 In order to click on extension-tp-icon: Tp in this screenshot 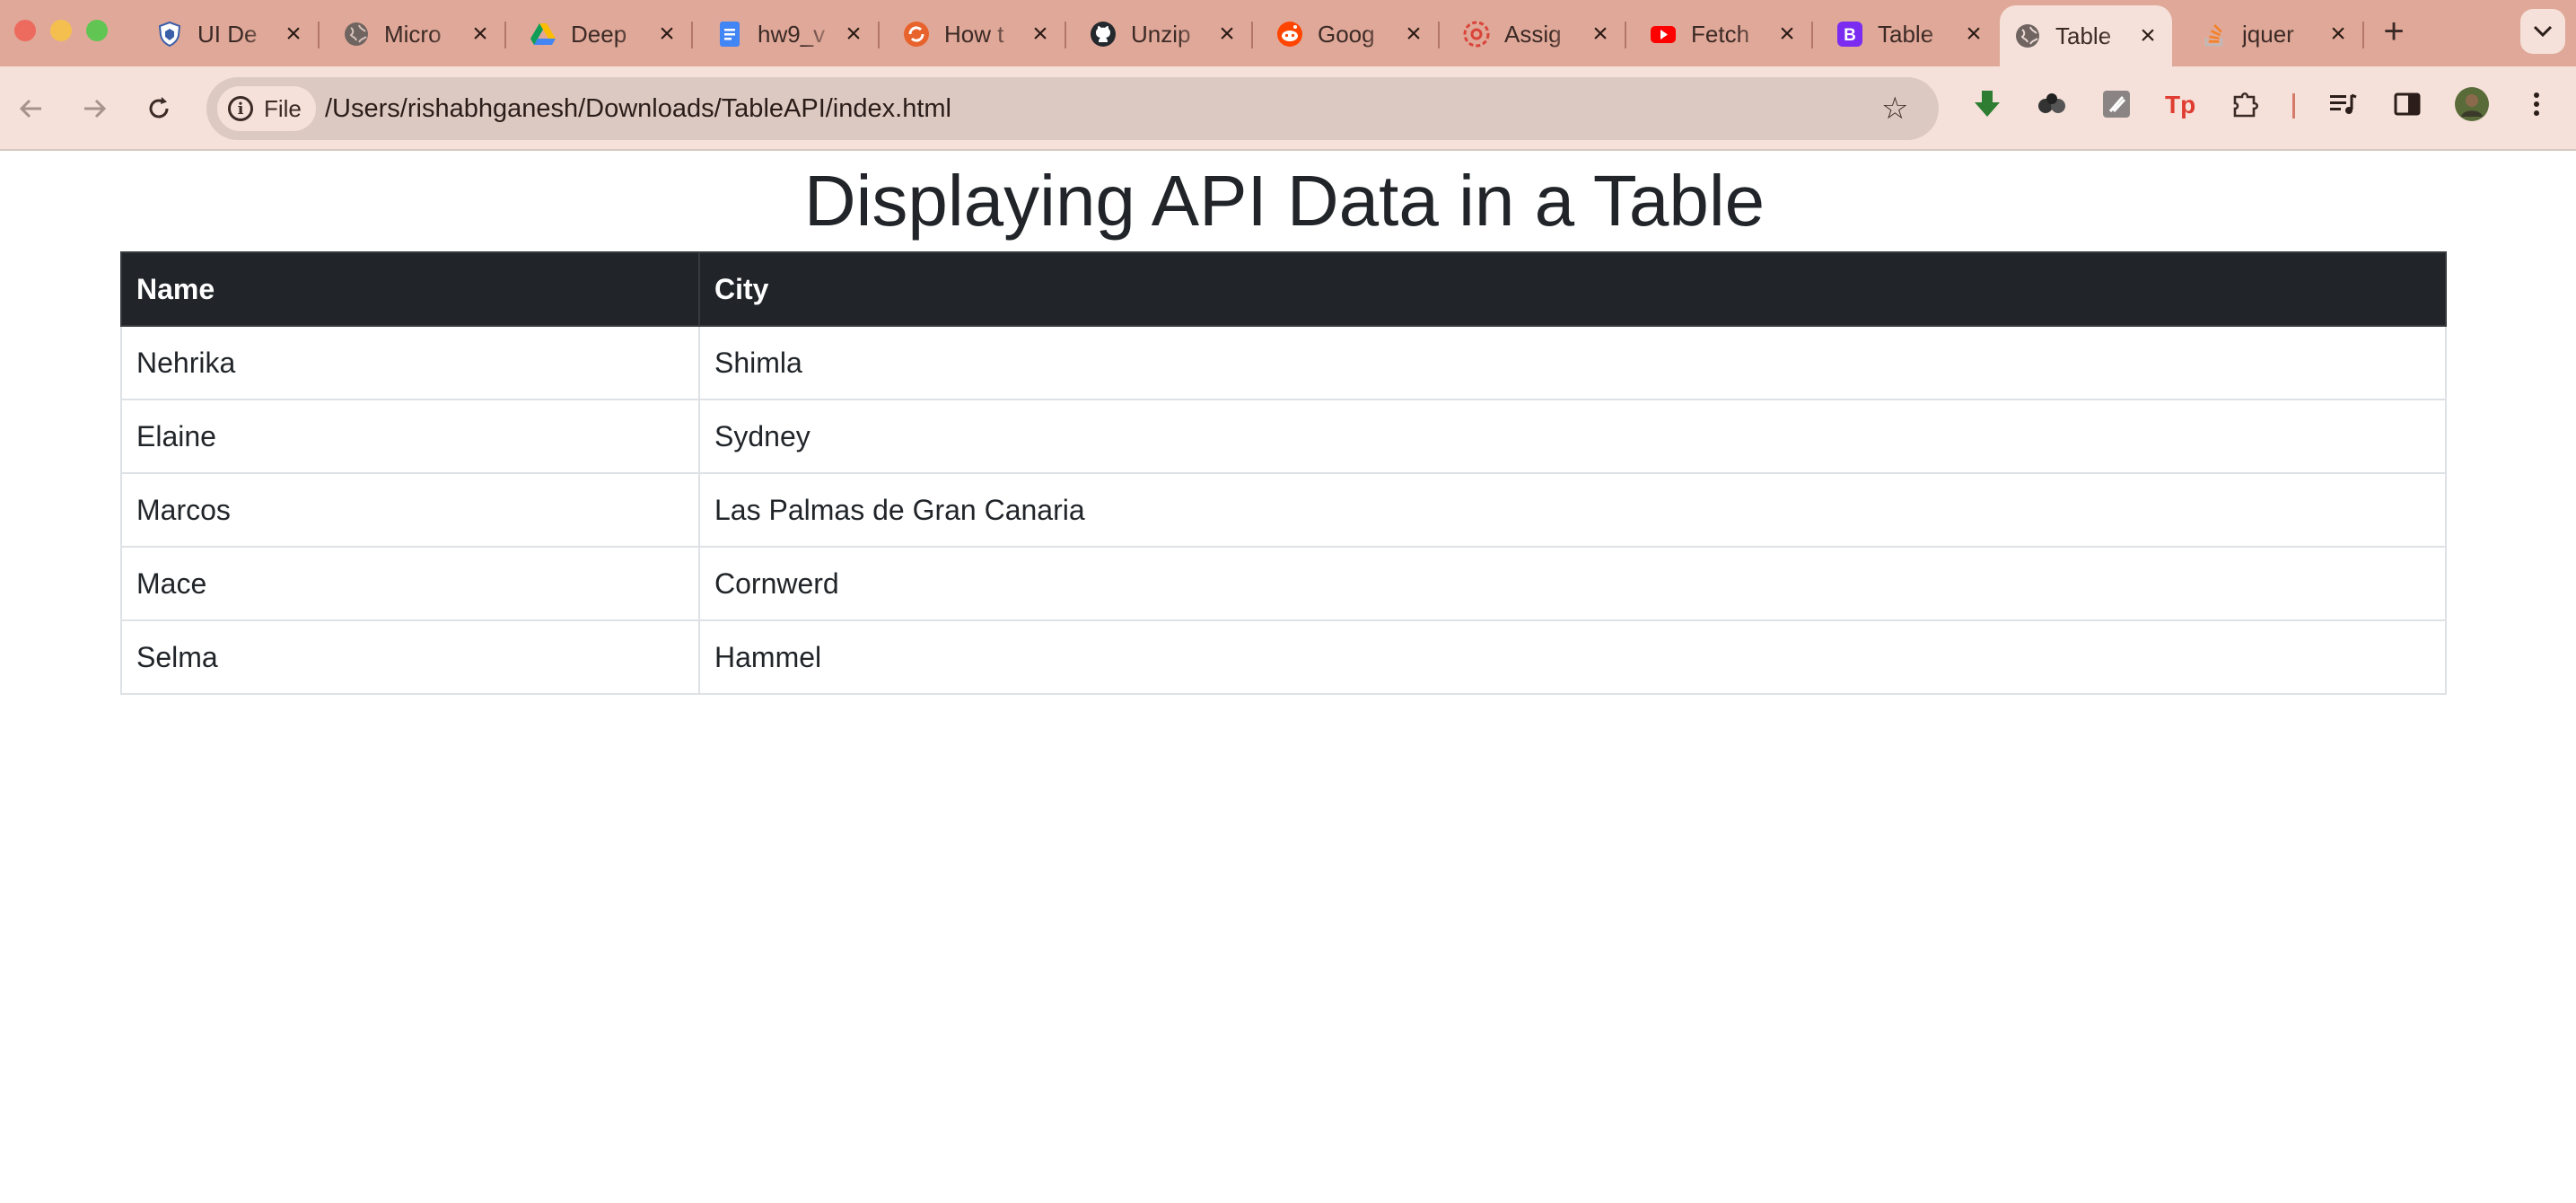, I will do `click(2181, 104)`.